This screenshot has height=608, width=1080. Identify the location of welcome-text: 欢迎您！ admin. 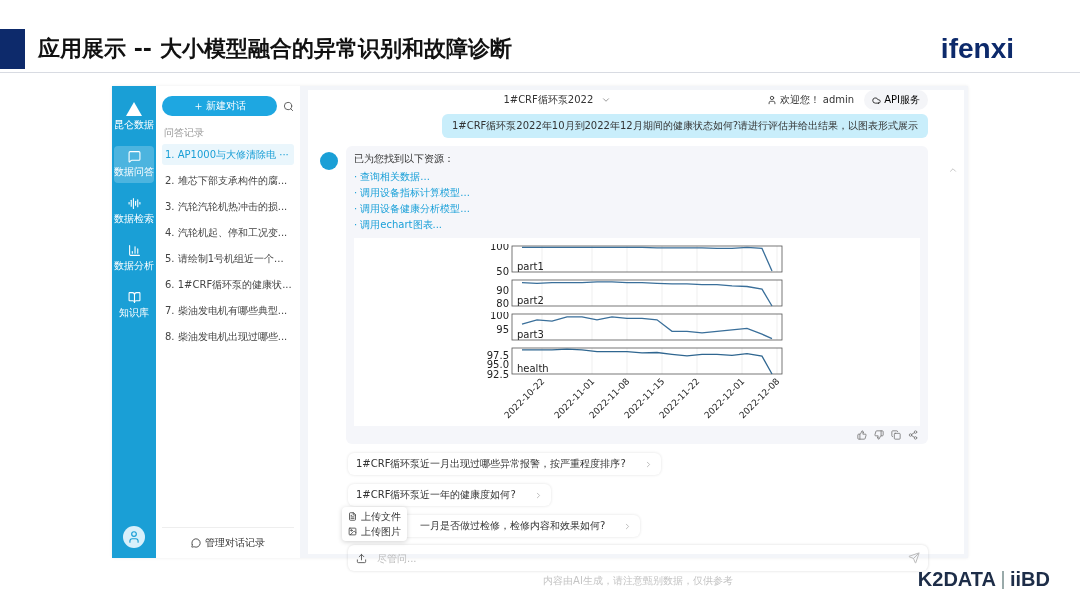
(810, 100).